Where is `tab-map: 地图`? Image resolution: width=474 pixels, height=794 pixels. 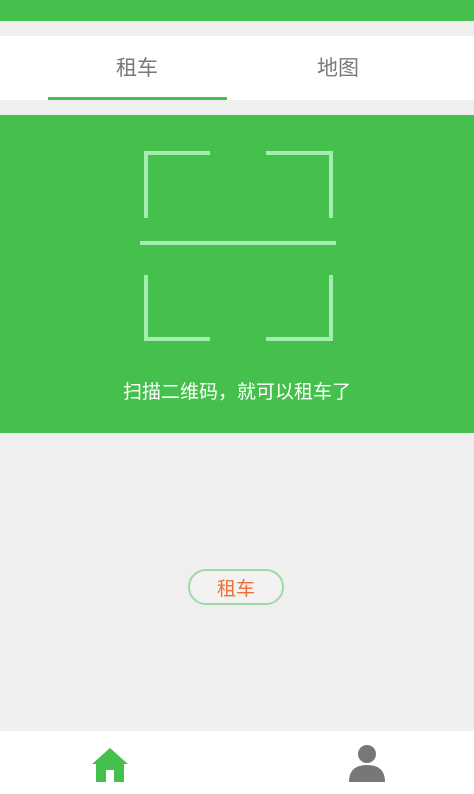 tab-map: 地图 is located at coordinates (338, 68).